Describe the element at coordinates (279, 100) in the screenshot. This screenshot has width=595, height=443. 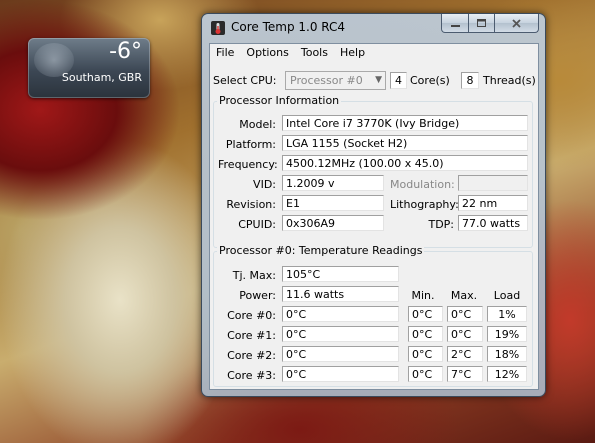
I see `processor-info-title: Processor Information` at that location.